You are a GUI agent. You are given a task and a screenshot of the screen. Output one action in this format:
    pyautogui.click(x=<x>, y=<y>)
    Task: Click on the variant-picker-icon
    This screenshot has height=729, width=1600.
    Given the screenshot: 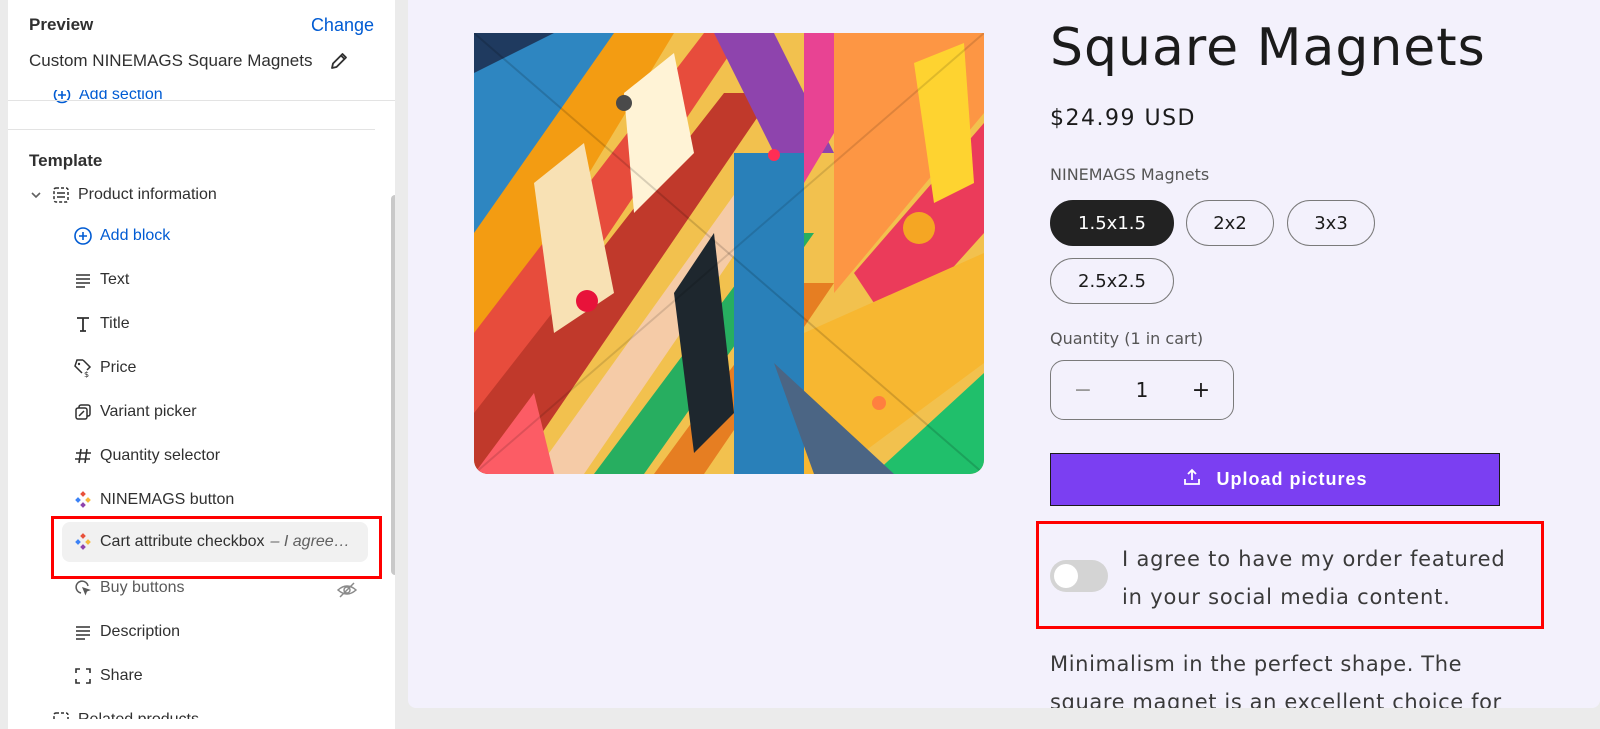 What is the action you would take?
    pyautogui.click(x=83, y=412)
    